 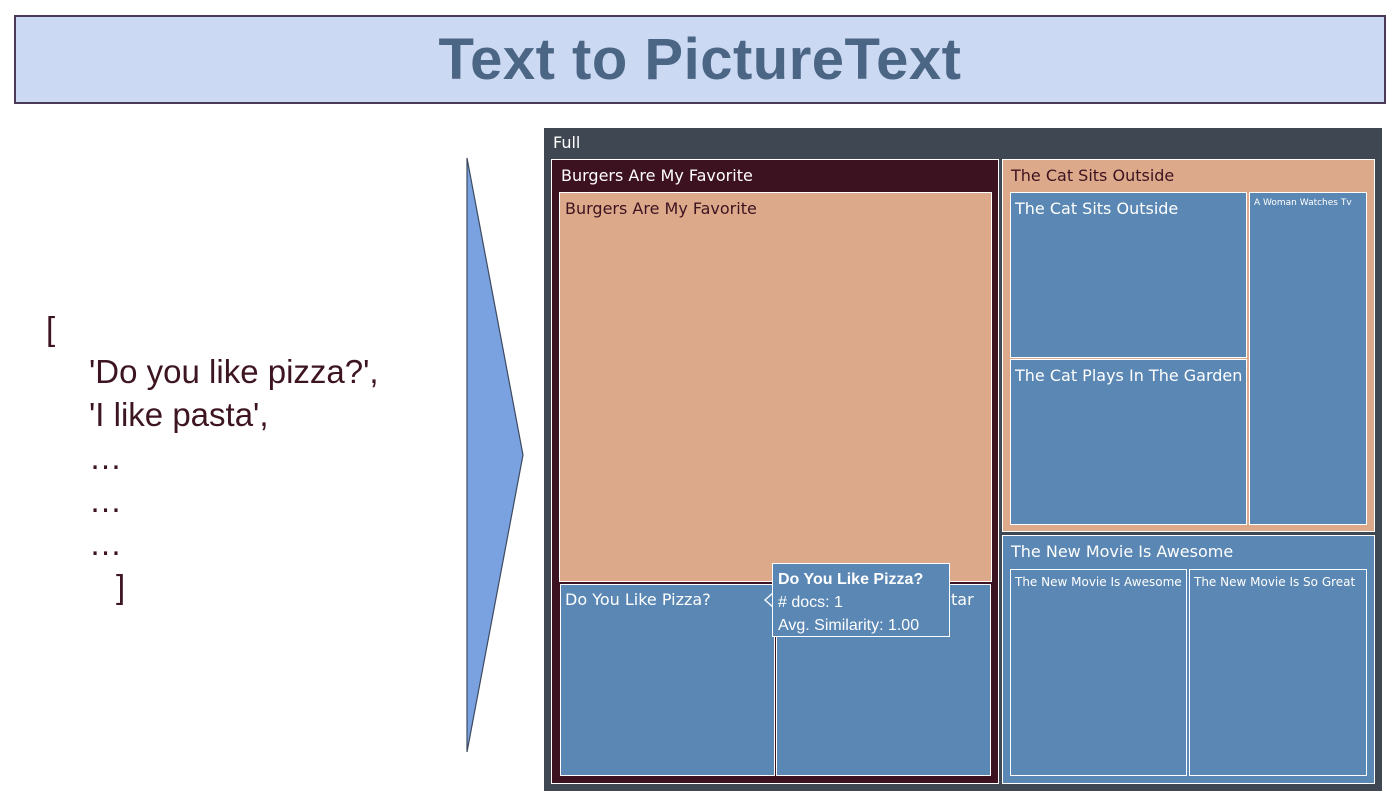 What do you see at coordinates (179, 414) in the screenshot?
I see `list-item: 'I like pasta',` at bounding box center [179, 414].